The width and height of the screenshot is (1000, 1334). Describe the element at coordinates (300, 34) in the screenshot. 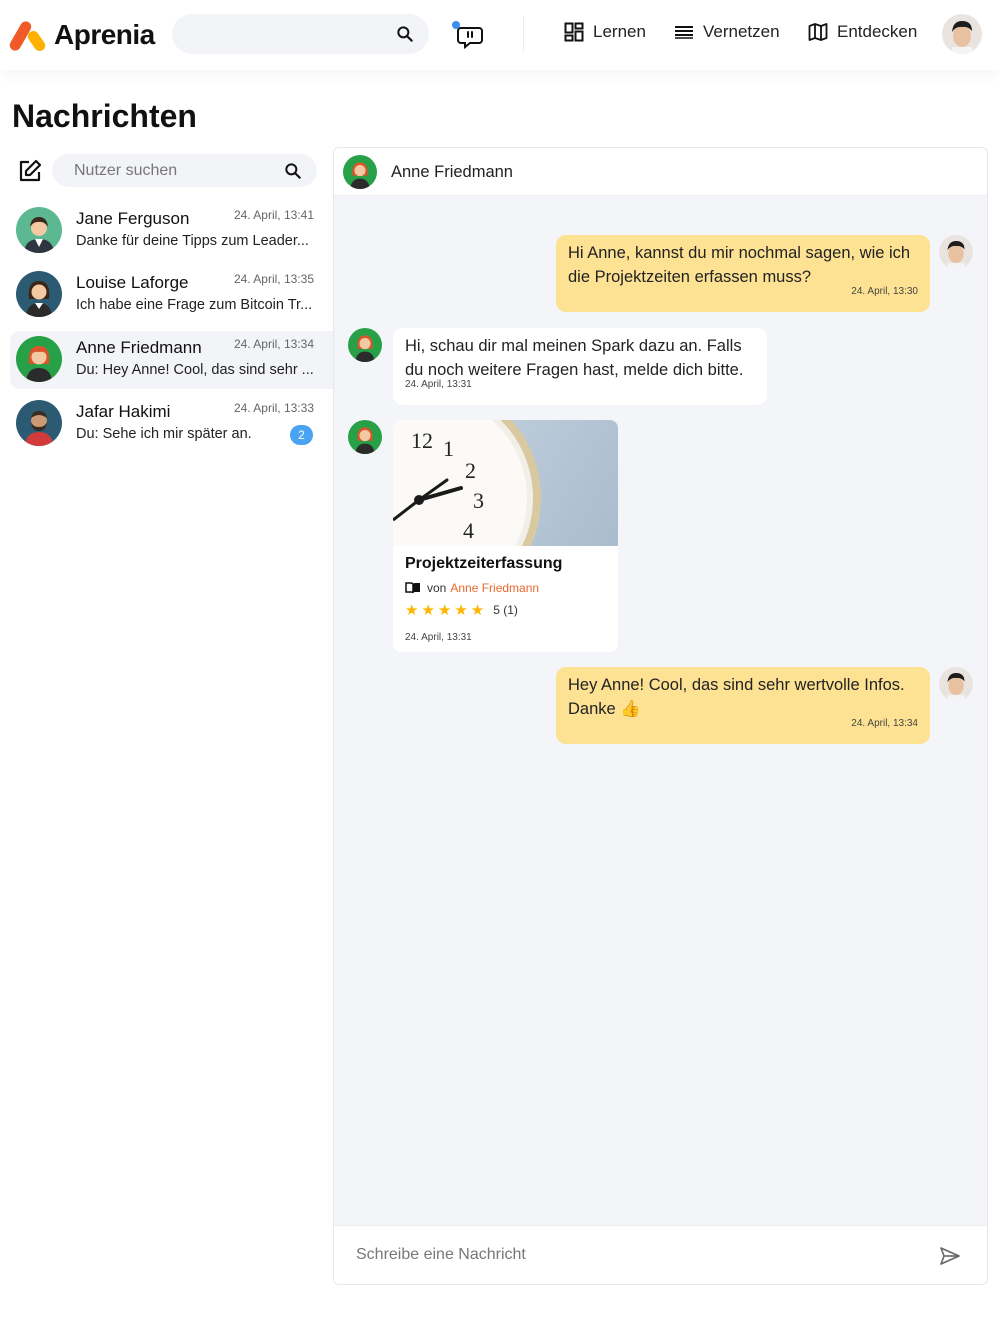

I see `global-search-field` at that location.